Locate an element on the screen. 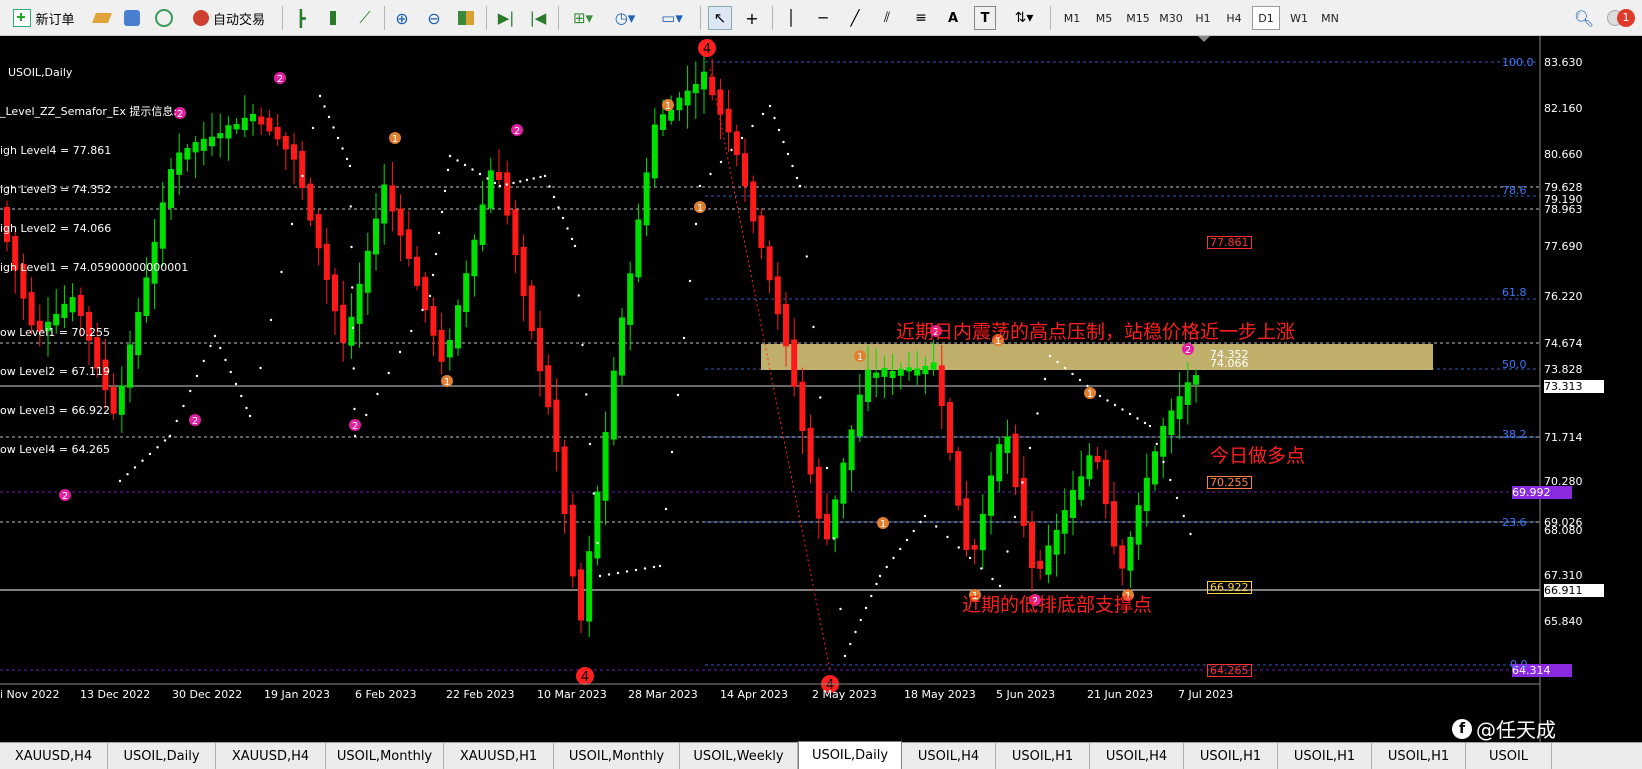  tf-m5: M5 is located at coordinates (1104, 18).